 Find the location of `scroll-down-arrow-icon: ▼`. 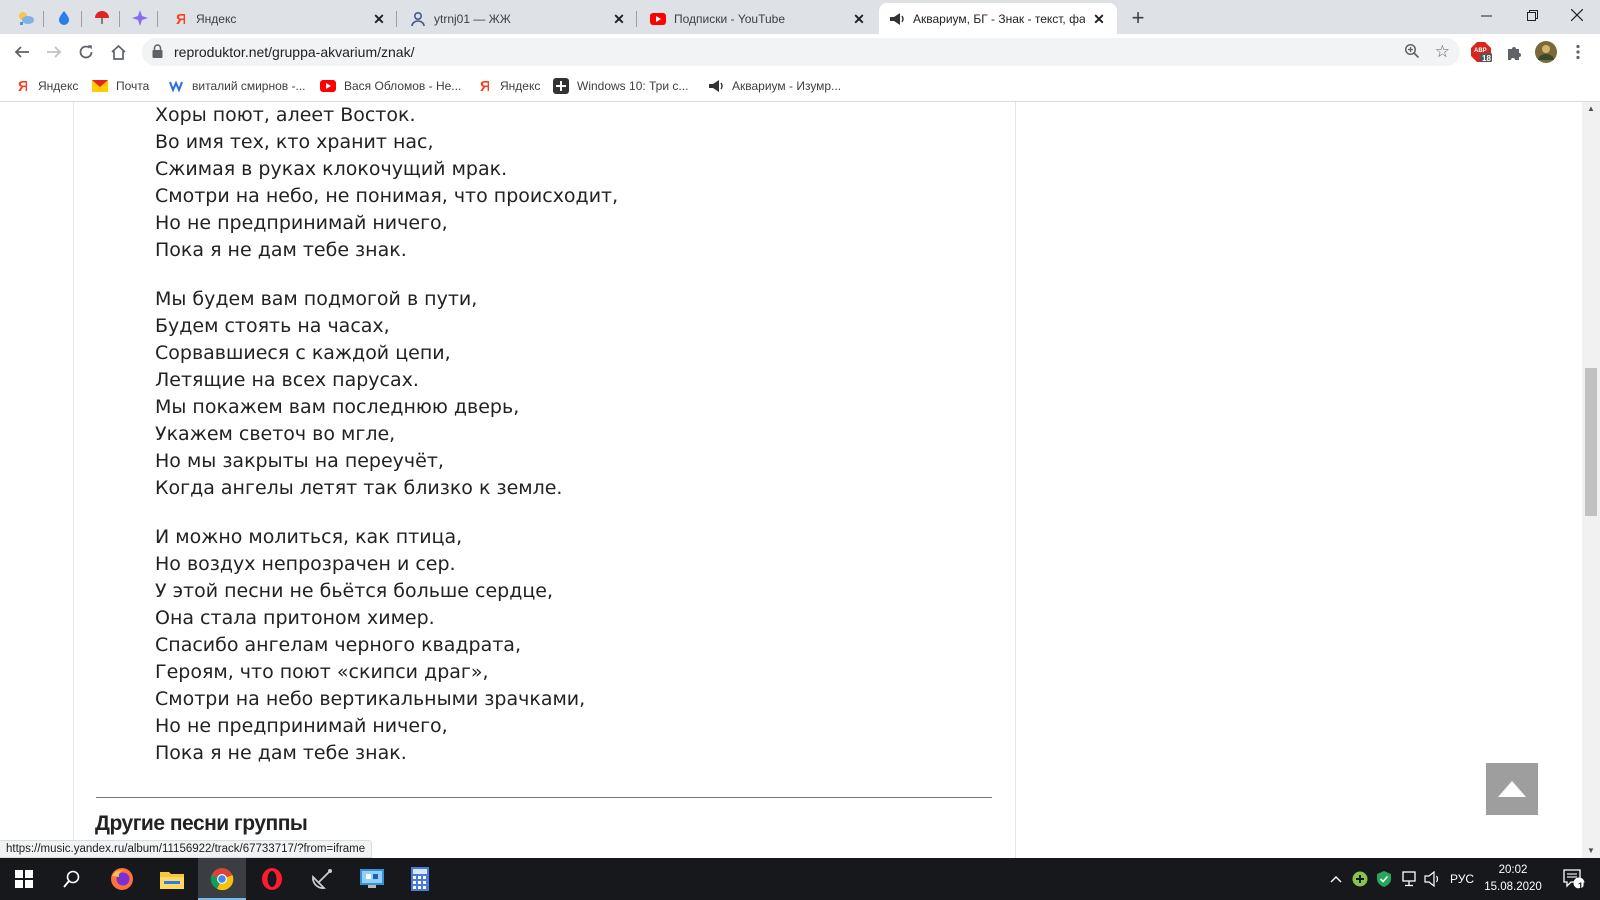

scroll-down-arrow-icon: ▼ is located at coordinates (1591, 851).